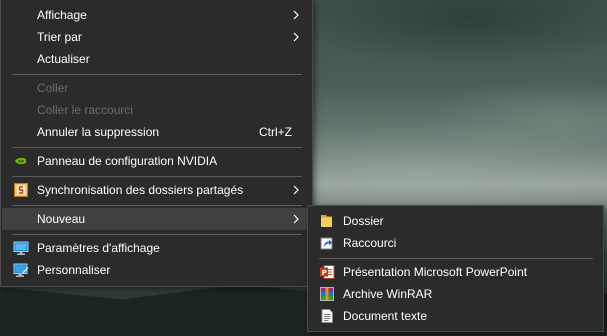 The height and width of the screenshot is (336, 607). What do you see at coordinates (140, 190) in the screenshot?
I see `menu-item-label: Synchronisation des dossiers partagés` at bounding box center [140, 190].